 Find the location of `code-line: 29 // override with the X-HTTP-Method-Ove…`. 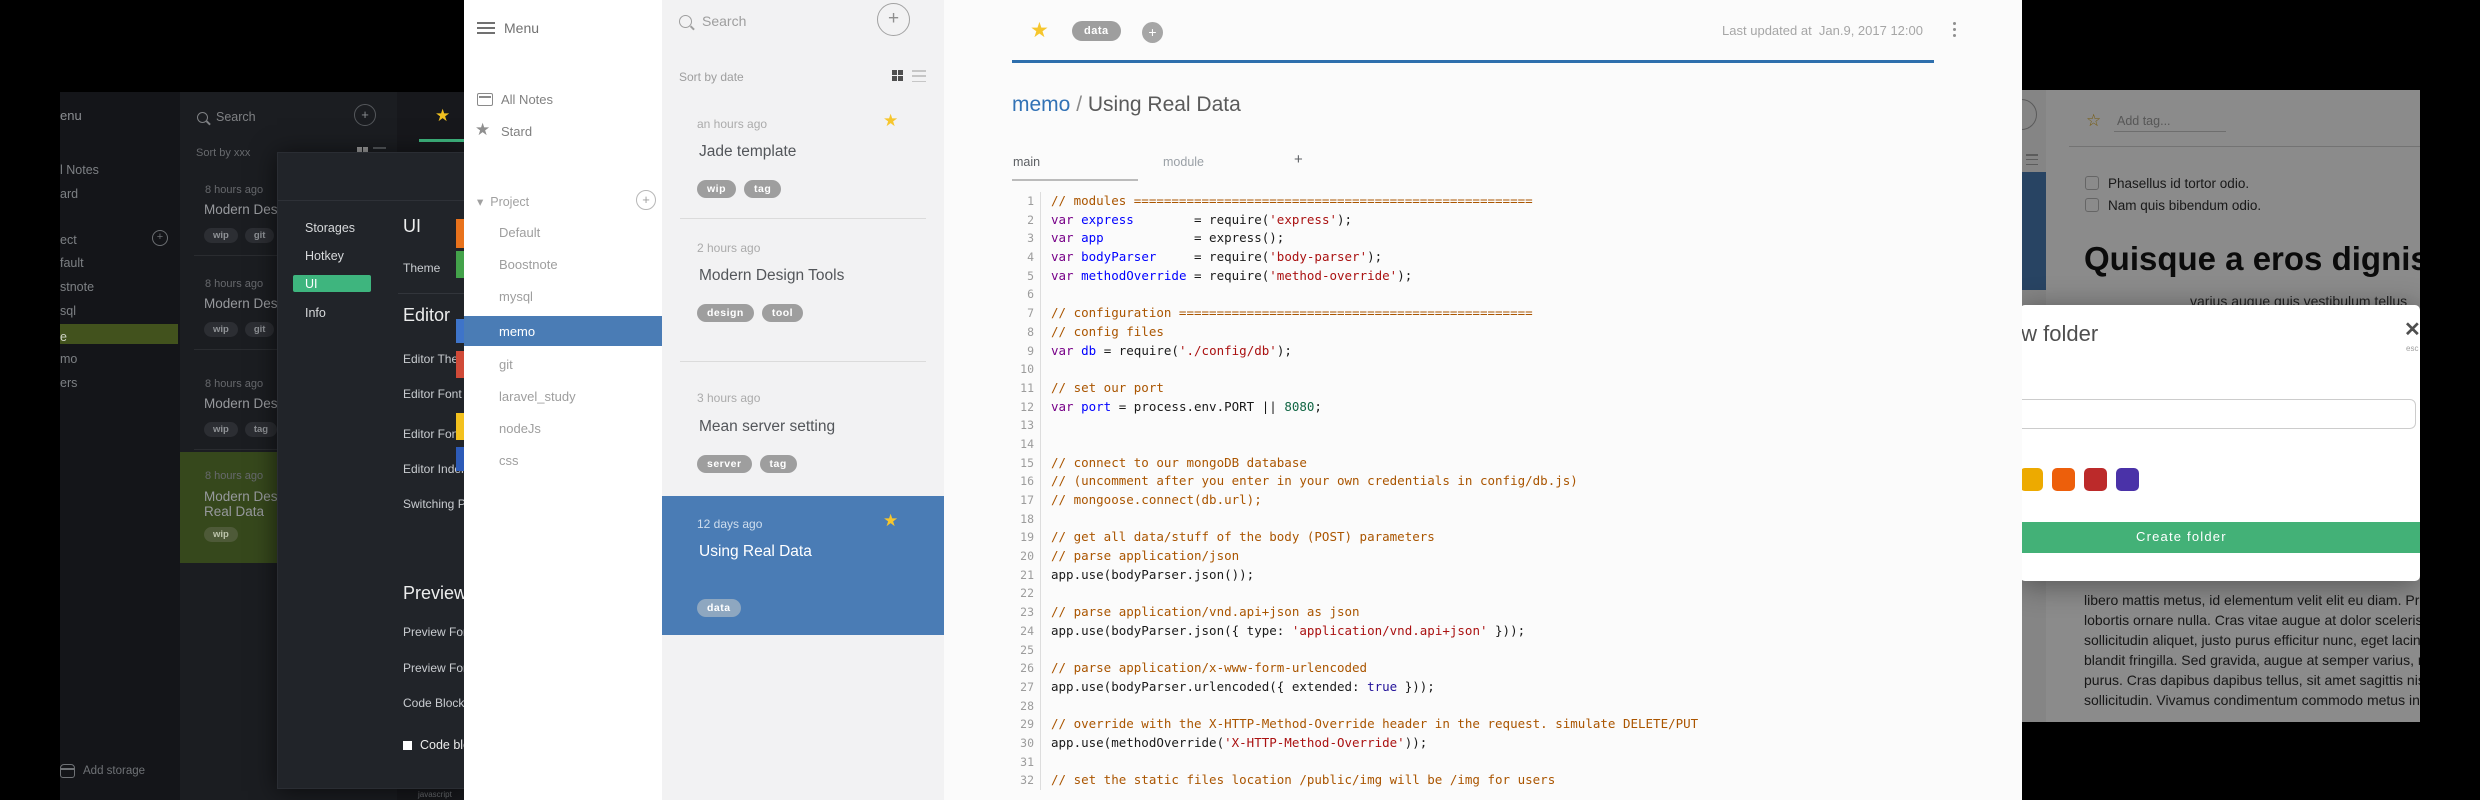

code-line: 29 // override with the X-HTTP-Method-Ove… is located at coordinates (1355, 724).